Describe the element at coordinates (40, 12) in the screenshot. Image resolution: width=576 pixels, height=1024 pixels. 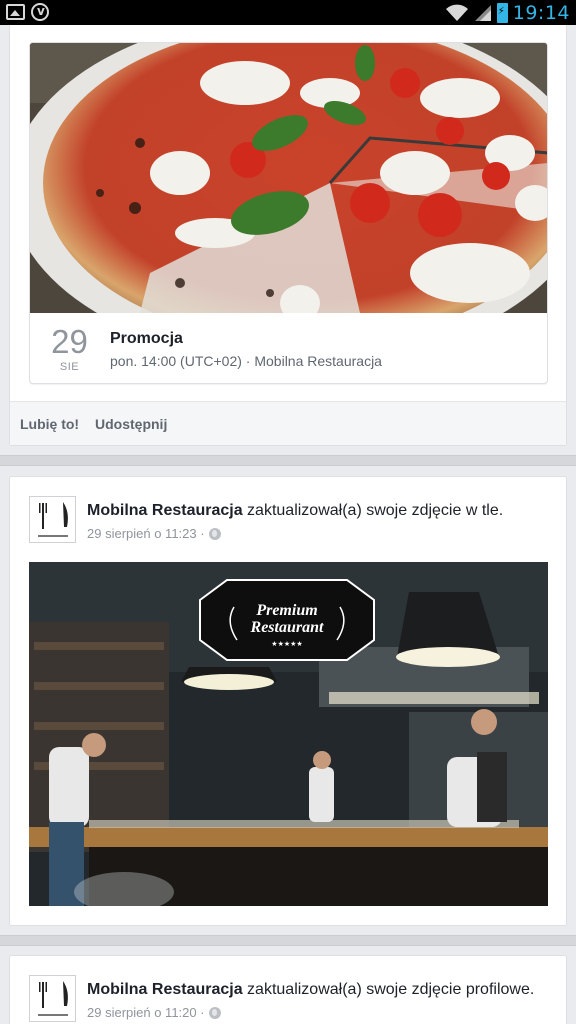
I see `shield-icon` at that location.